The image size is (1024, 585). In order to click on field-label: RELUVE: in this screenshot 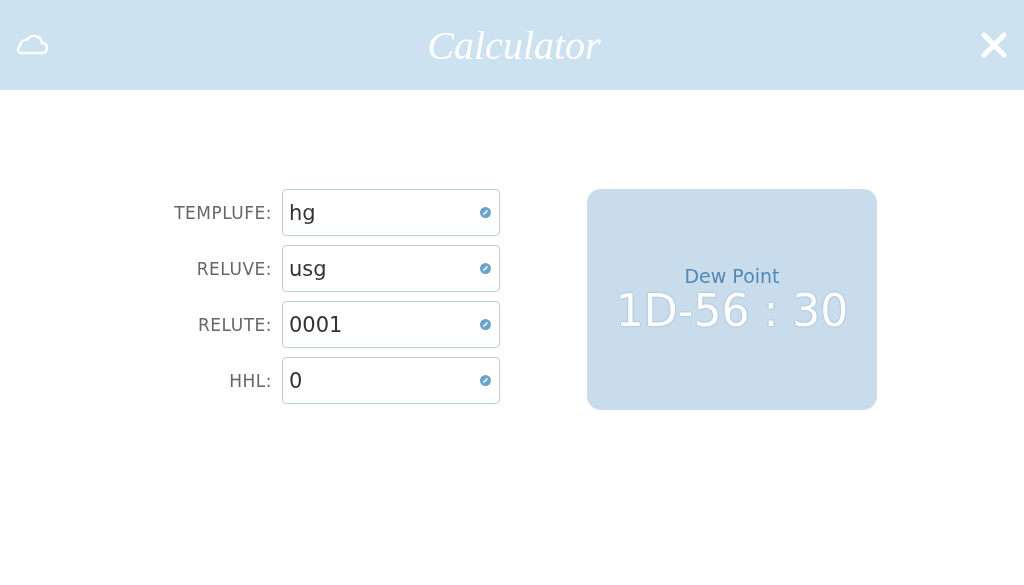, I will do `click(233, 268)`.